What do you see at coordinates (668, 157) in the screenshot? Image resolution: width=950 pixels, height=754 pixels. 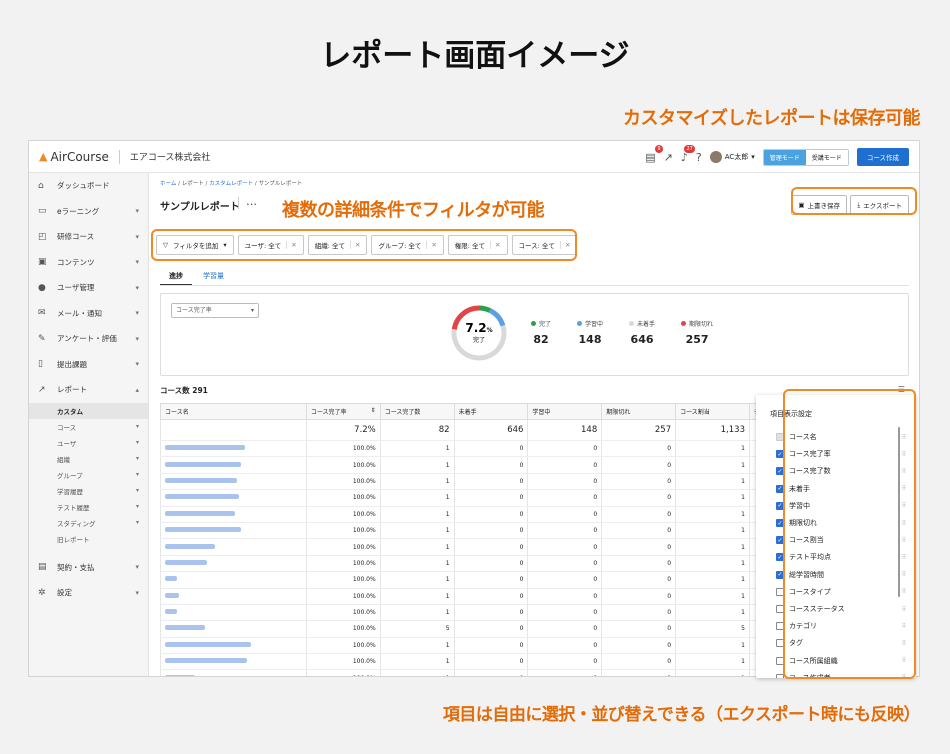 I see `analytics-icon: ↗` at bounding box center [668, 157].